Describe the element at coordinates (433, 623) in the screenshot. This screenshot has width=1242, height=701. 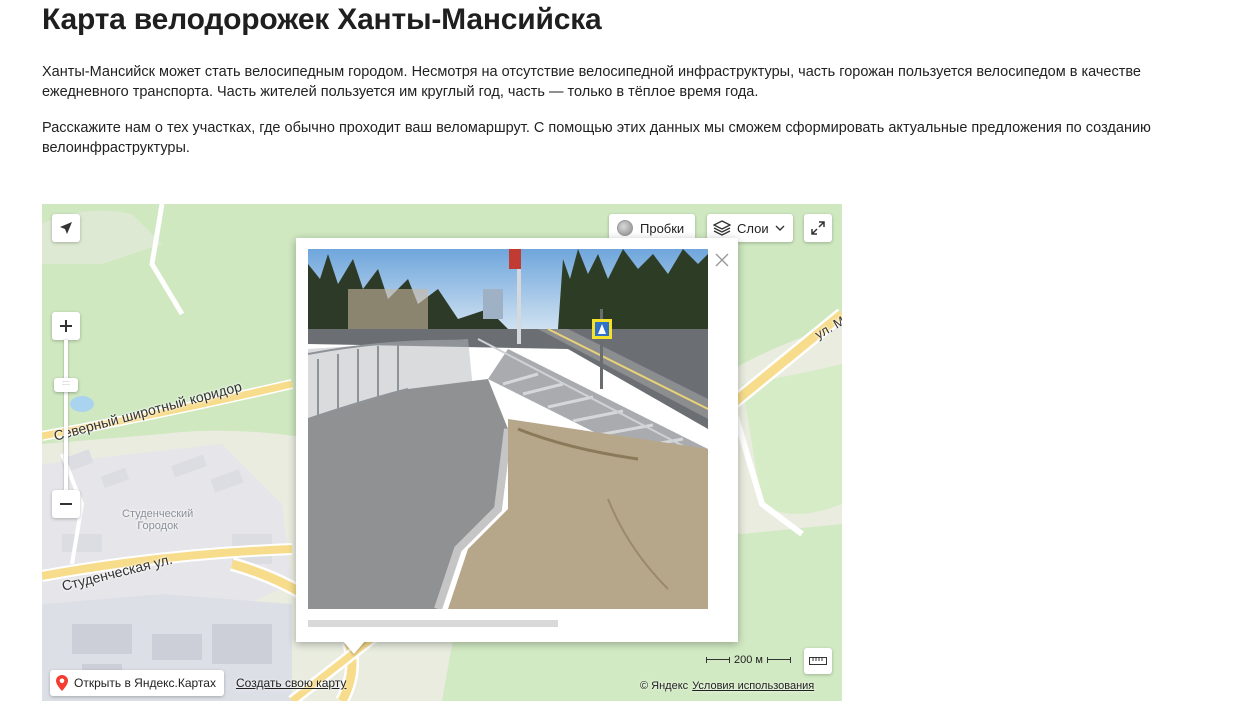
I see `balloon-caption-placeholder` at that location.